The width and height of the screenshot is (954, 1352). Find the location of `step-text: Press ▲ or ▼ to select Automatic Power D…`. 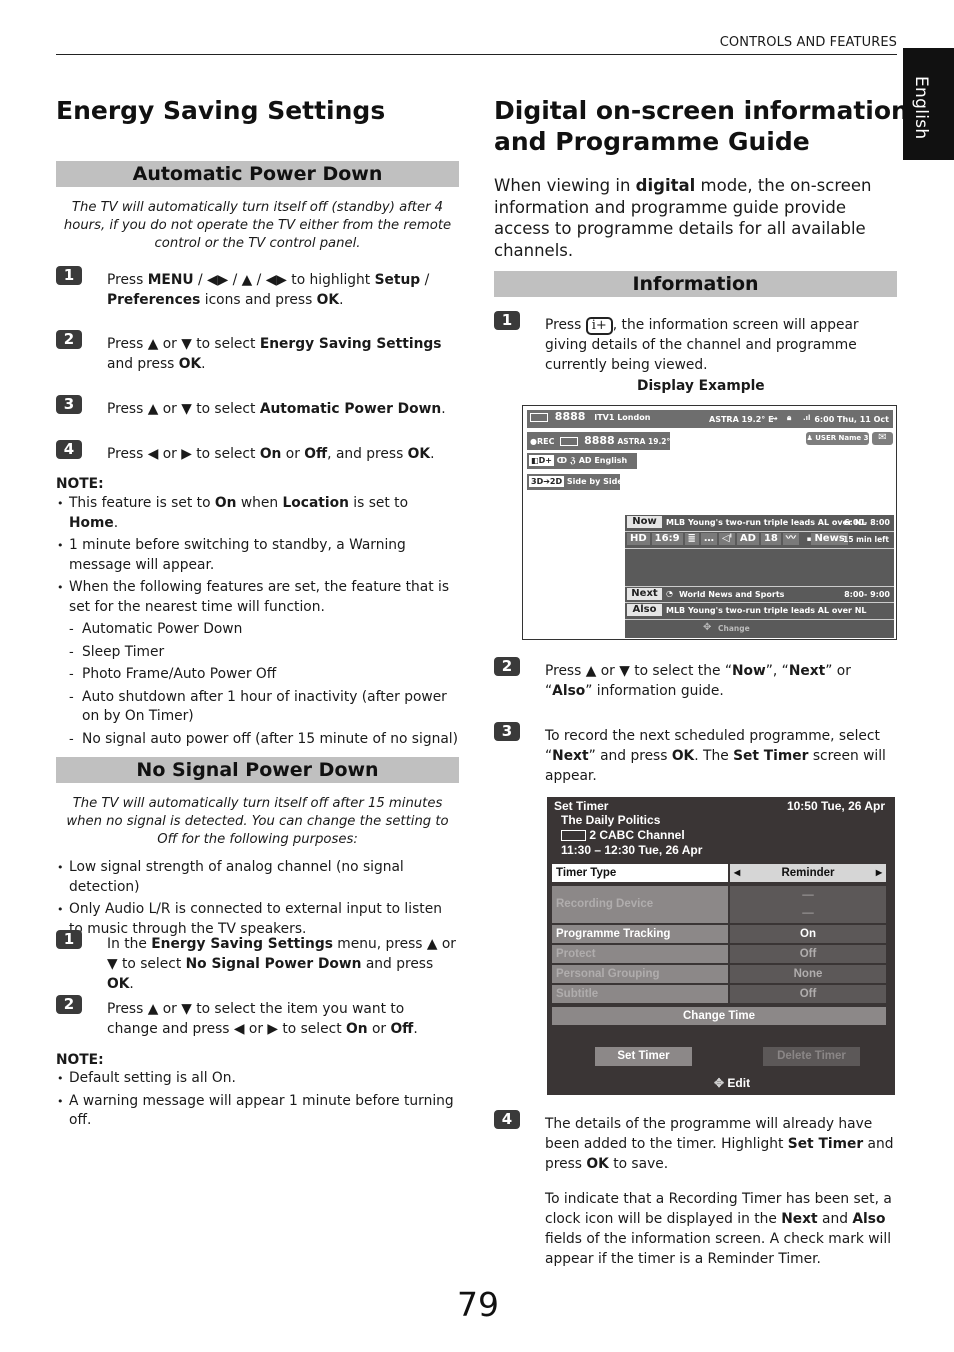

step-text: Press ▲ or ▼ to select Automatic Power D… is located at coordinates (276, 409).